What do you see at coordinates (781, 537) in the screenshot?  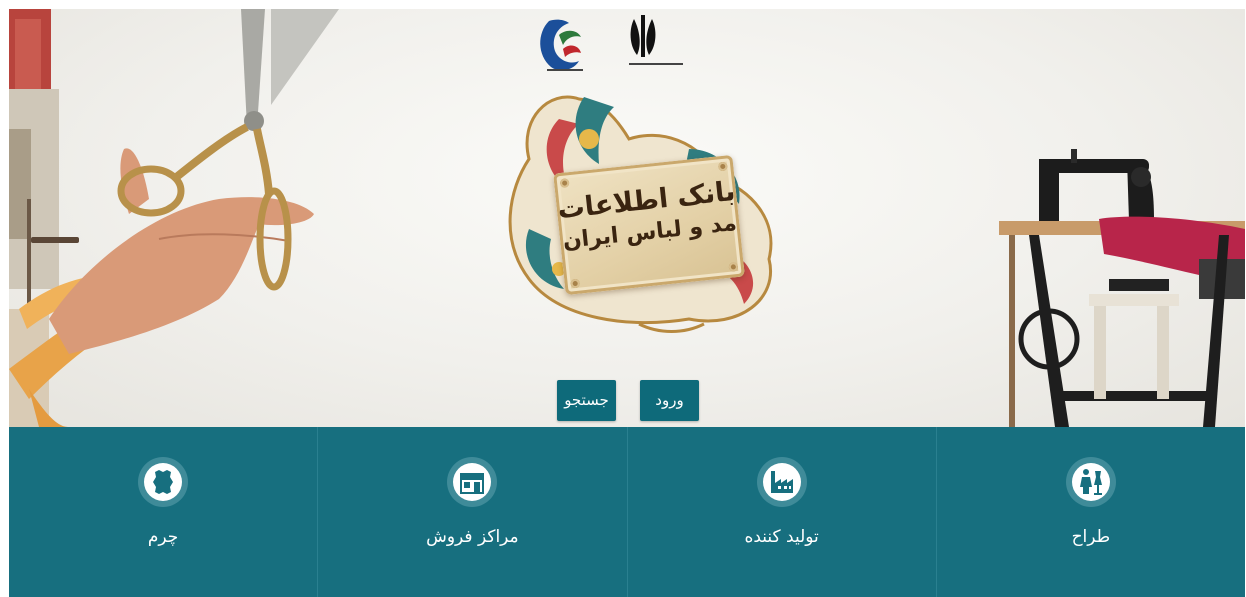 I see `tile-label-manufacturer: تولید کننده` at bounding box center [781, 537].